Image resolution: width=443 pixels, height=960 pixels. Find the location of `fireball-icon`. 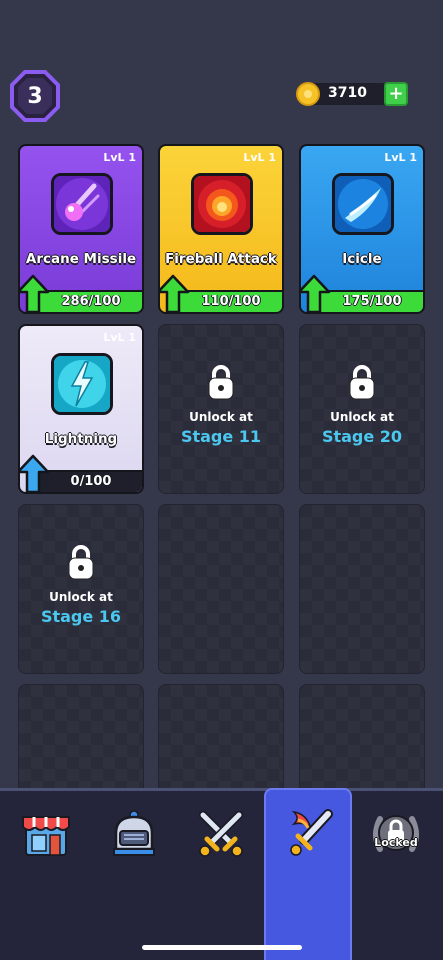

fireball-icon is located at coordinates (222, 204).